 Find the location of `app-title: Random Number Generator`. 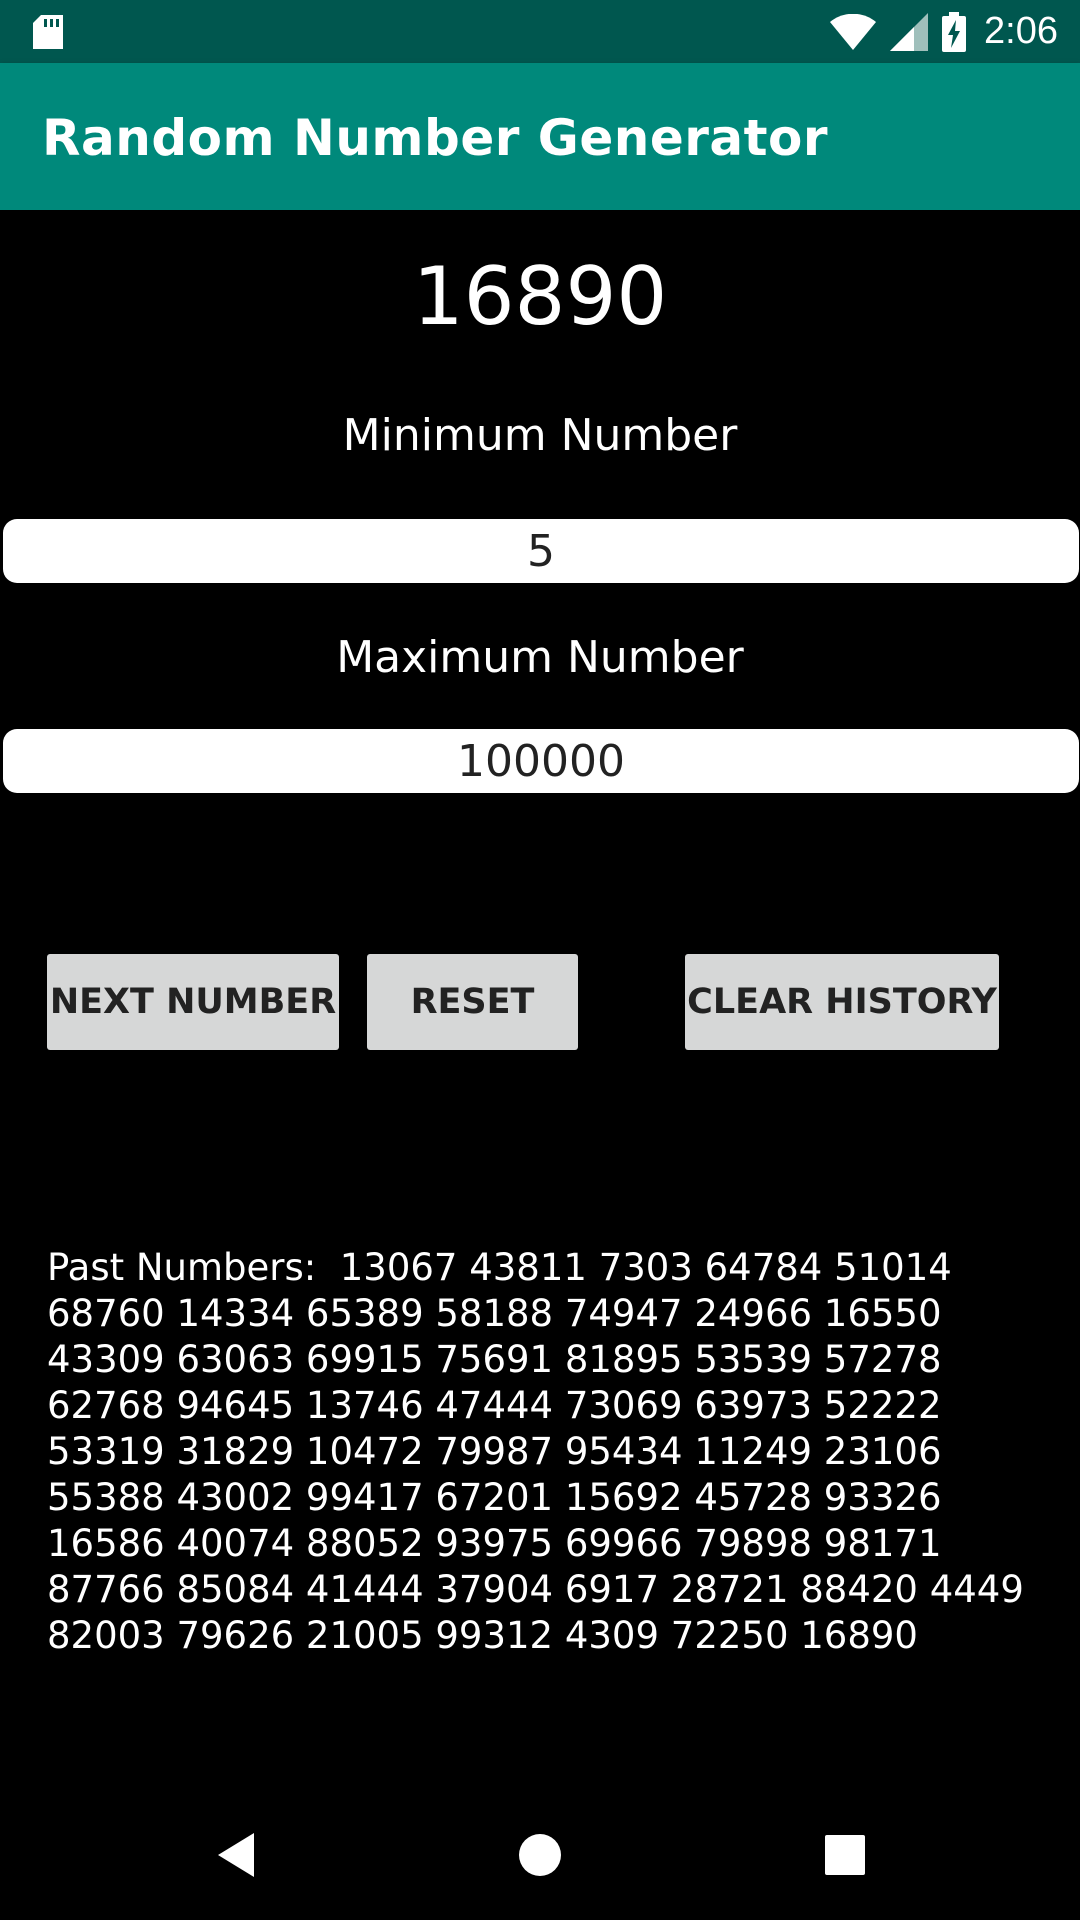

app-title: Random Number Generator is located at coordinates (435, 138).